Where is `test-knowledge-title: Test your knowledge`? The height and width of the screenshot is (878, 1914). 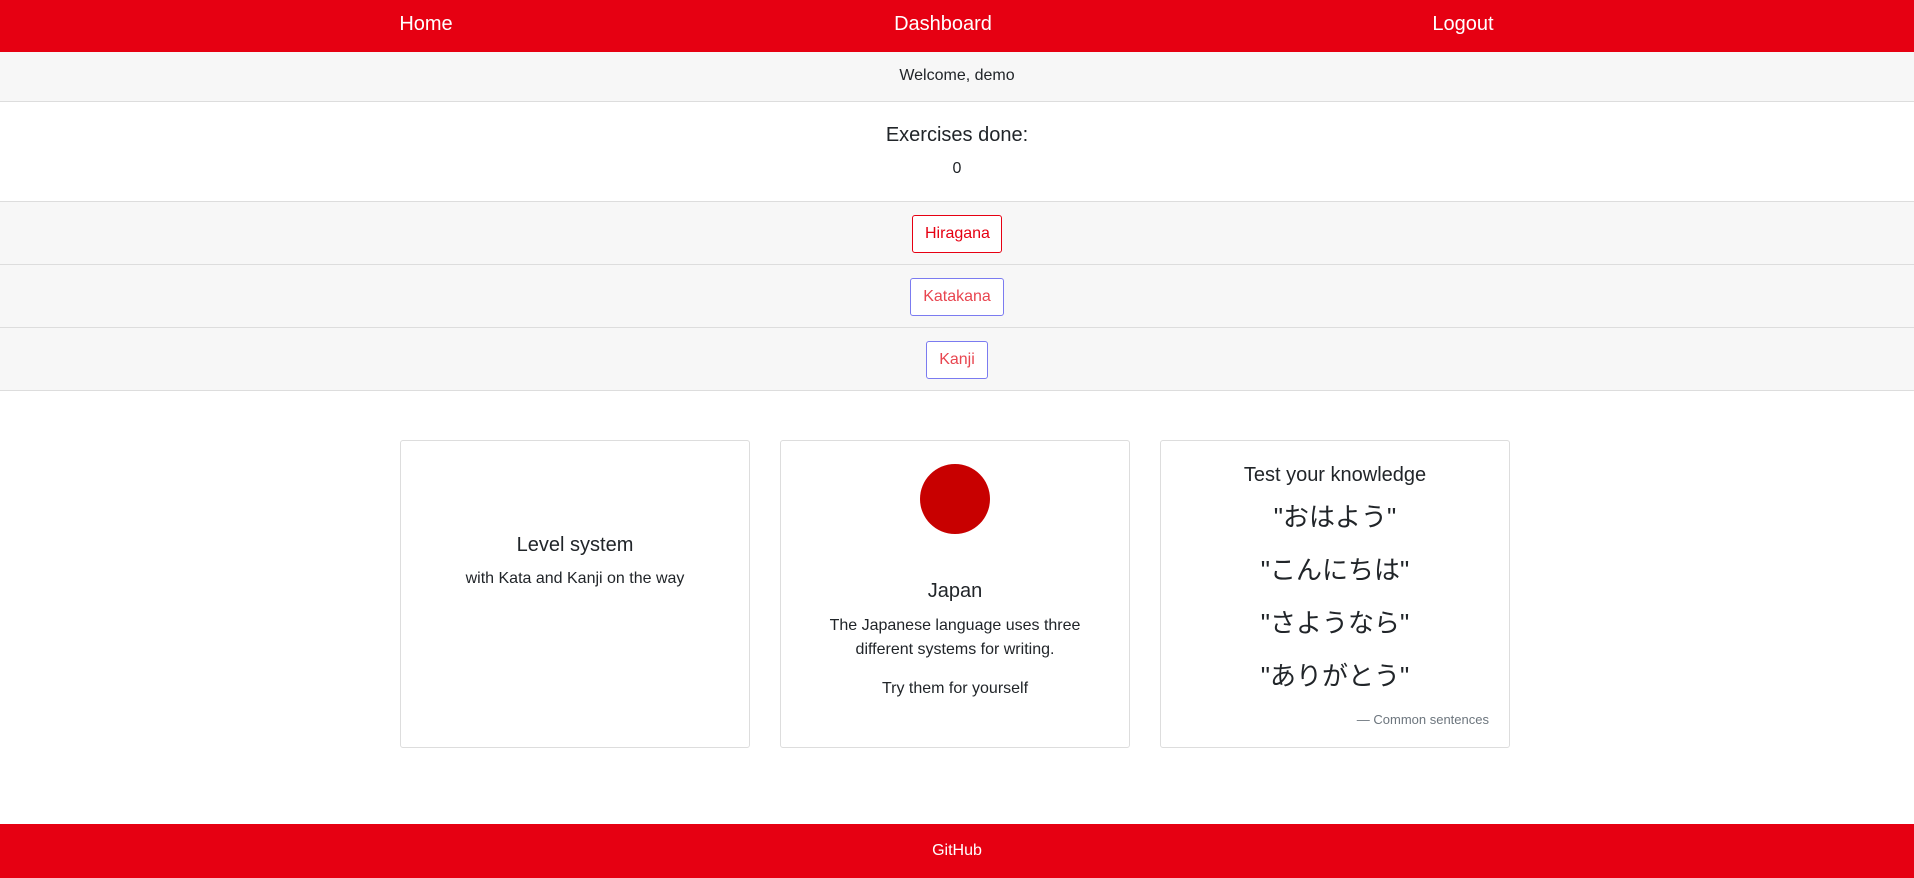
test-knowledge-title: Test your knowledge is located at coordinates (1335, 475).